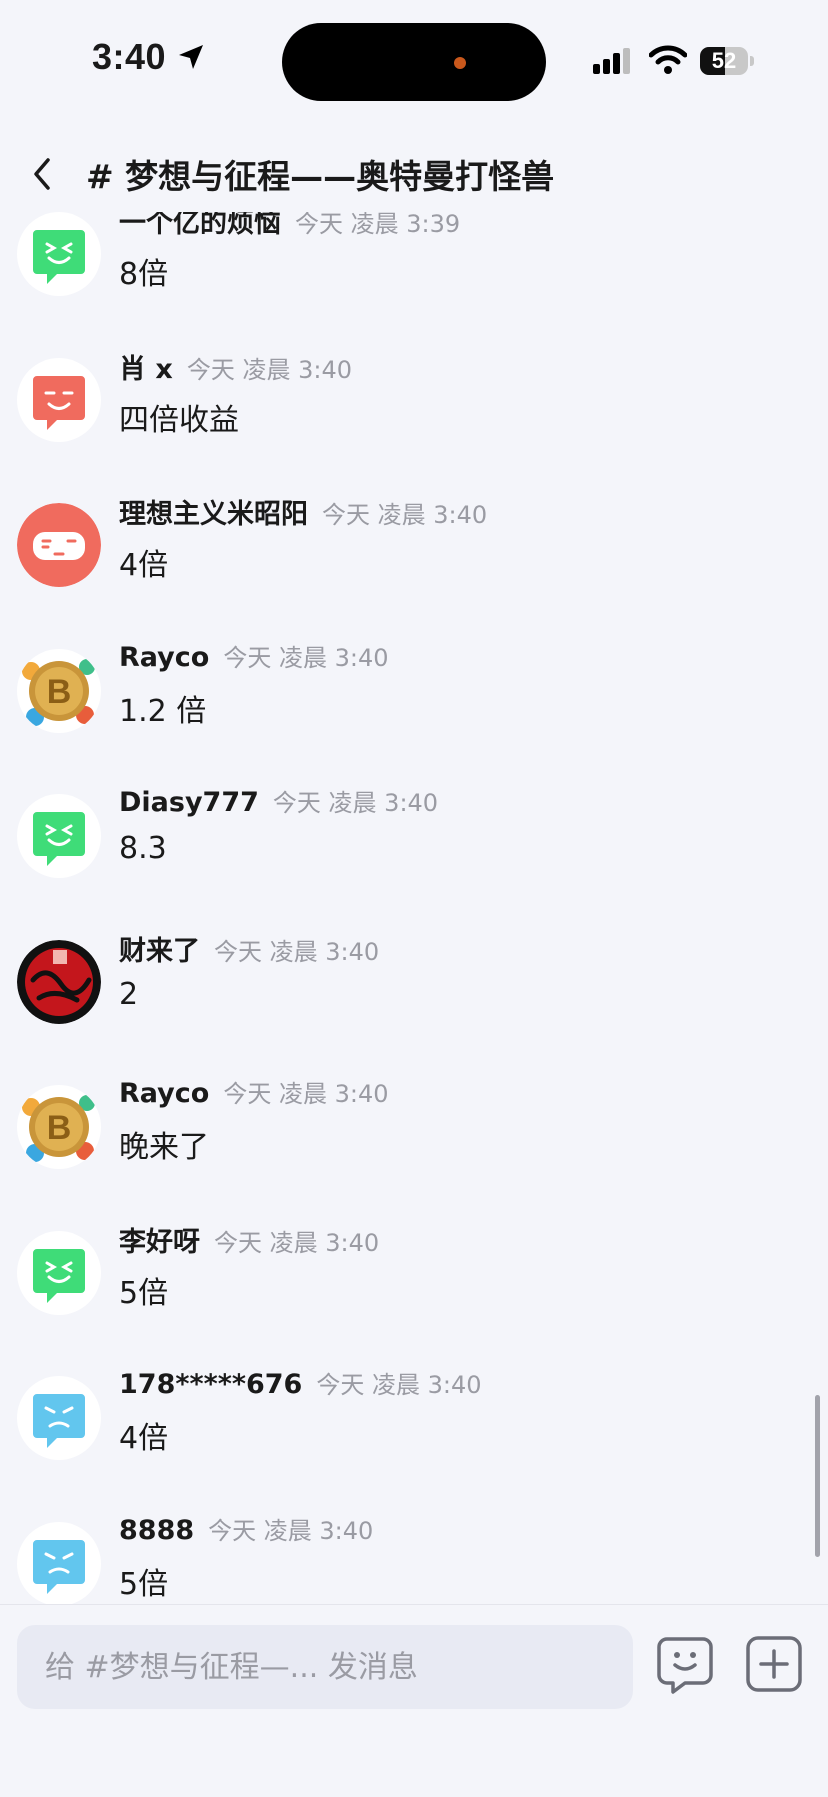 Image resolution: width=828 pixels, height=1797 pixels. Describe the element at coordinates (200, 225) in the screenshot. I see `sender-name-text: 一个亿的烦恼` at that location.